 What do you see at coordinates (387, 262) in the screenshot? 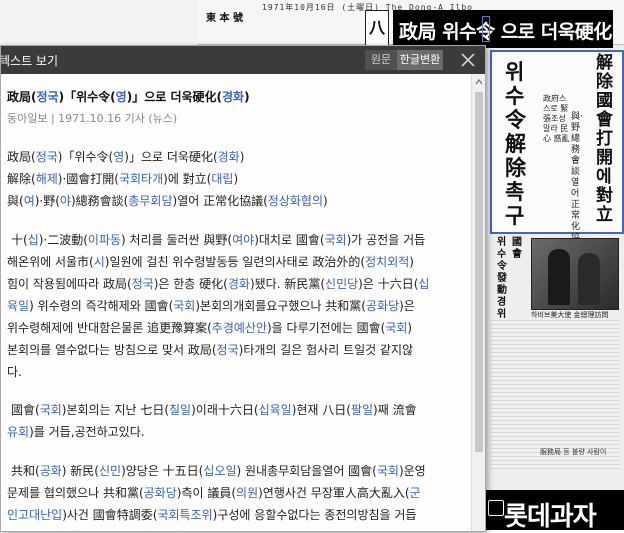
I see `hangul-reading: 정치외적` at bounding box center [387, 262].